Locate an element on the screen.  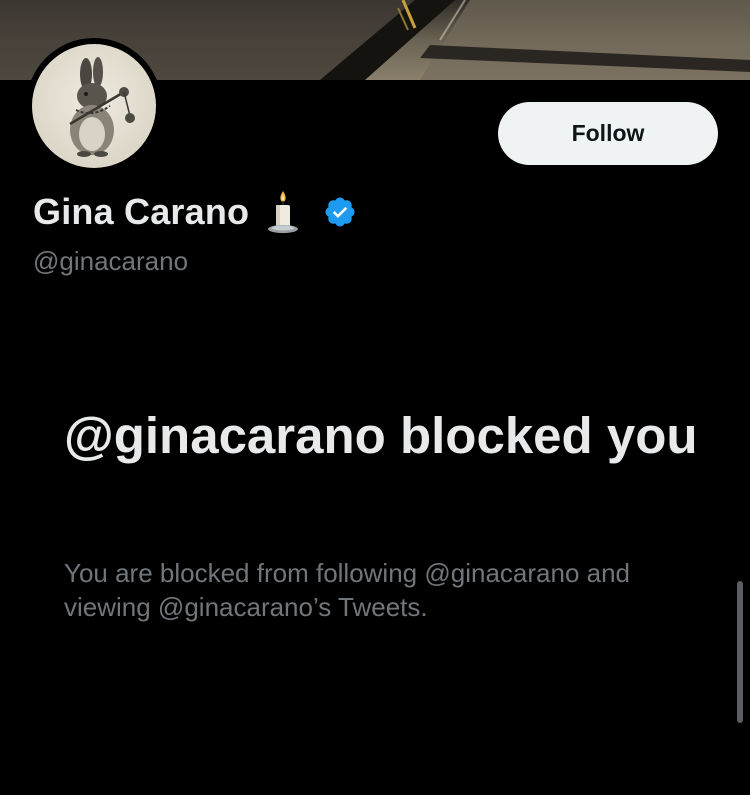
scrollbar-thumb is located at coordinates (740, 652).